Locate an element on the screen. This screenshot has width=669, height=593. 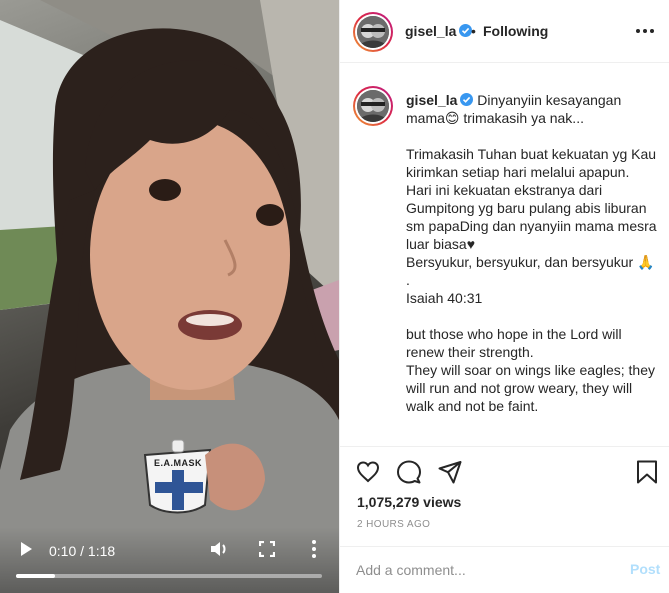
play-icon is located at coordinates (26, 549).